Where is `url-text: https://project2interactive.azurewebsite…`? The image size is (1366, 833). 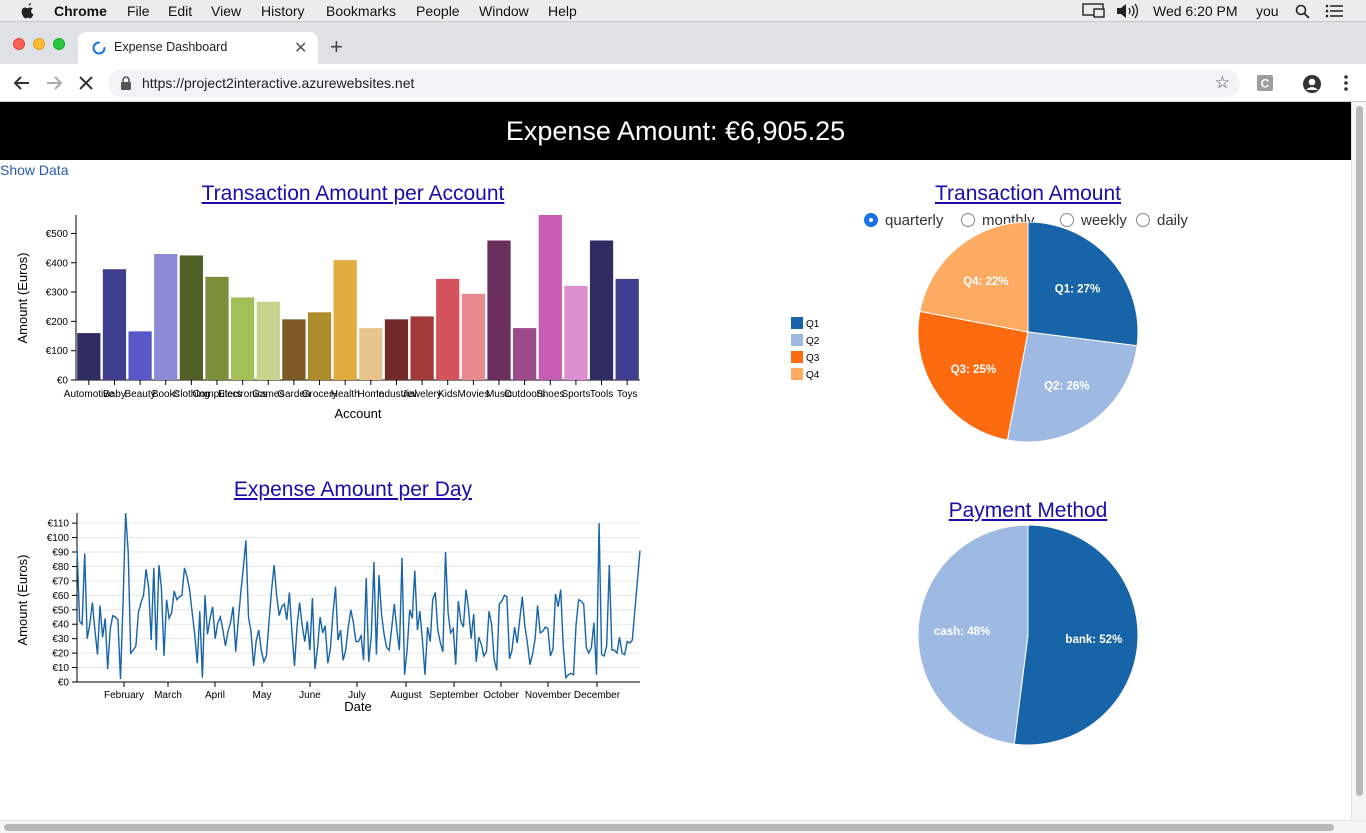
url-text: https://project2interactive.azurewebsite… is located at coordinates (278, 83).